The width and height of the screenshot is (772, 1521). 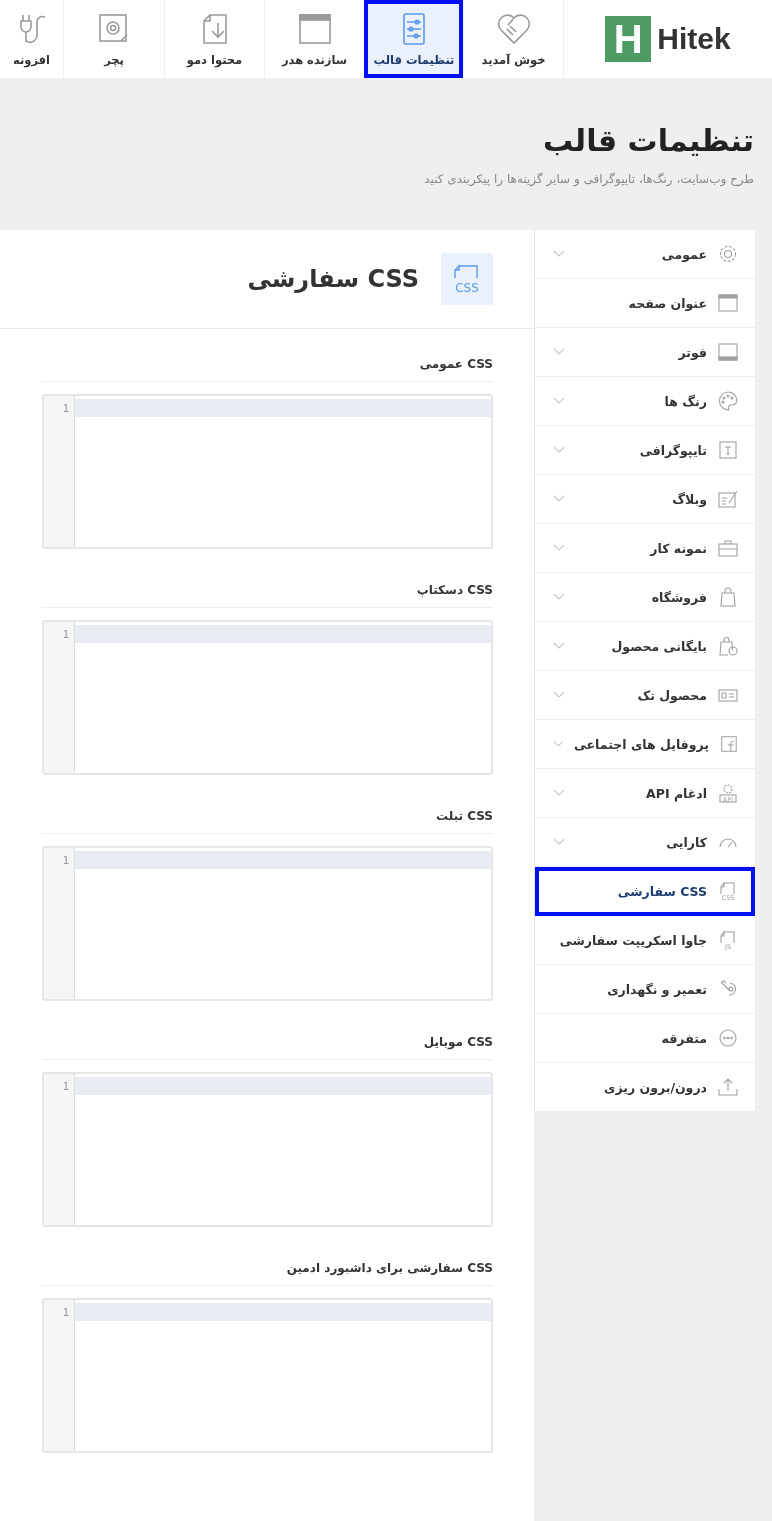 What do you see at coordinates (728, 401) in the screenshot?
I see `palette-icon` at bounding box center [728, 401].